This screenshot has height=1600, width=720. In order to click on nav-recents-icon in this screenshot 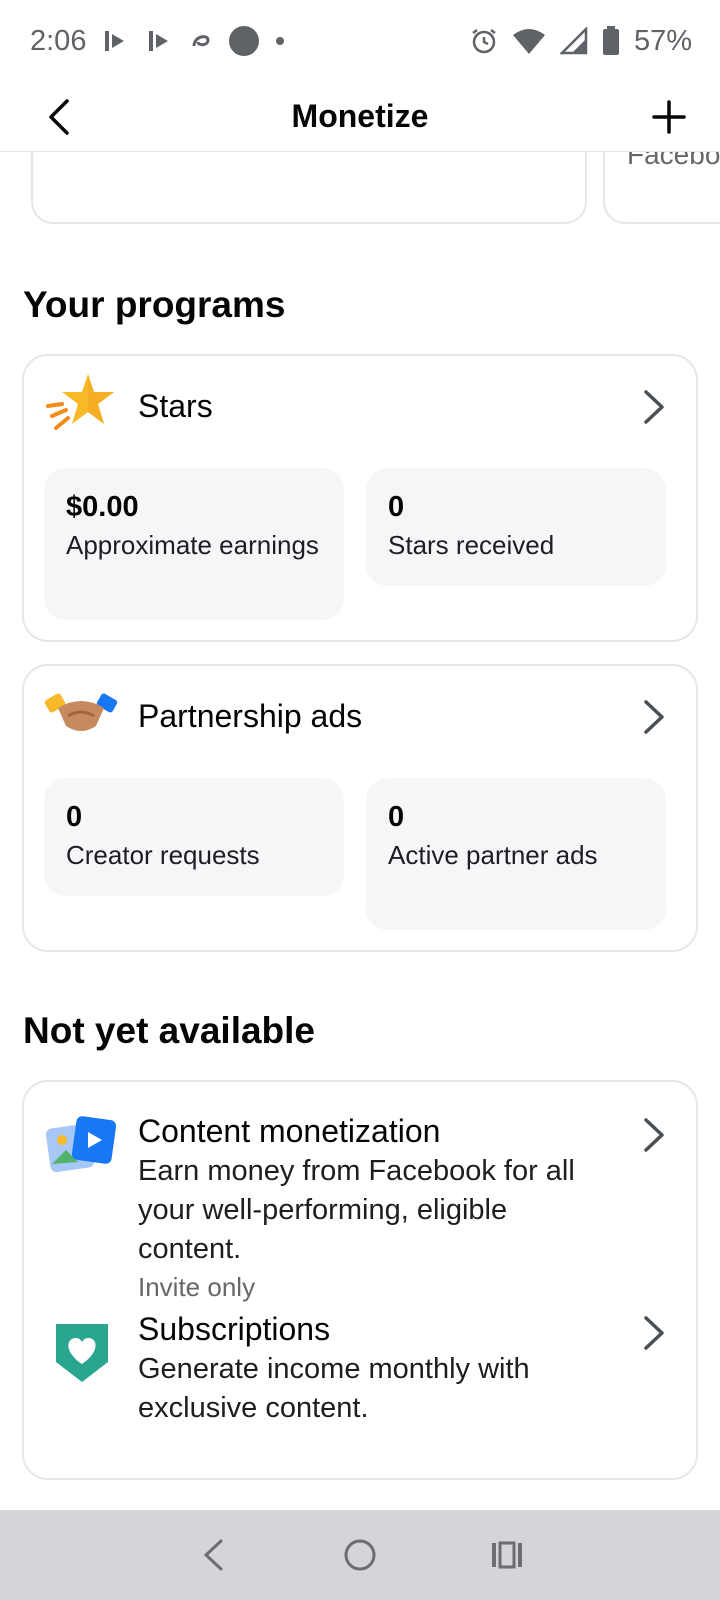, I will do `click(506, 1555)`.